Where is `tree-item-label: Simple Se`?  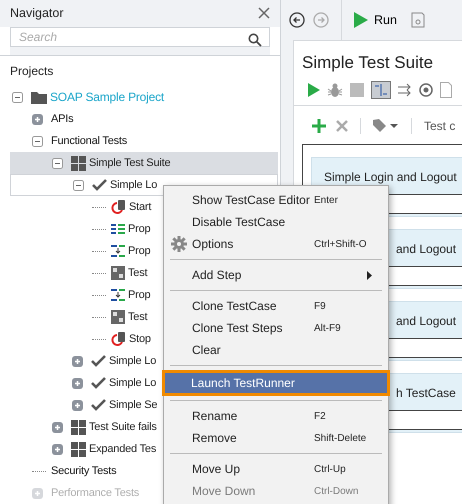 tree-item-label: Simple Se is located at coordinates (133, 405).